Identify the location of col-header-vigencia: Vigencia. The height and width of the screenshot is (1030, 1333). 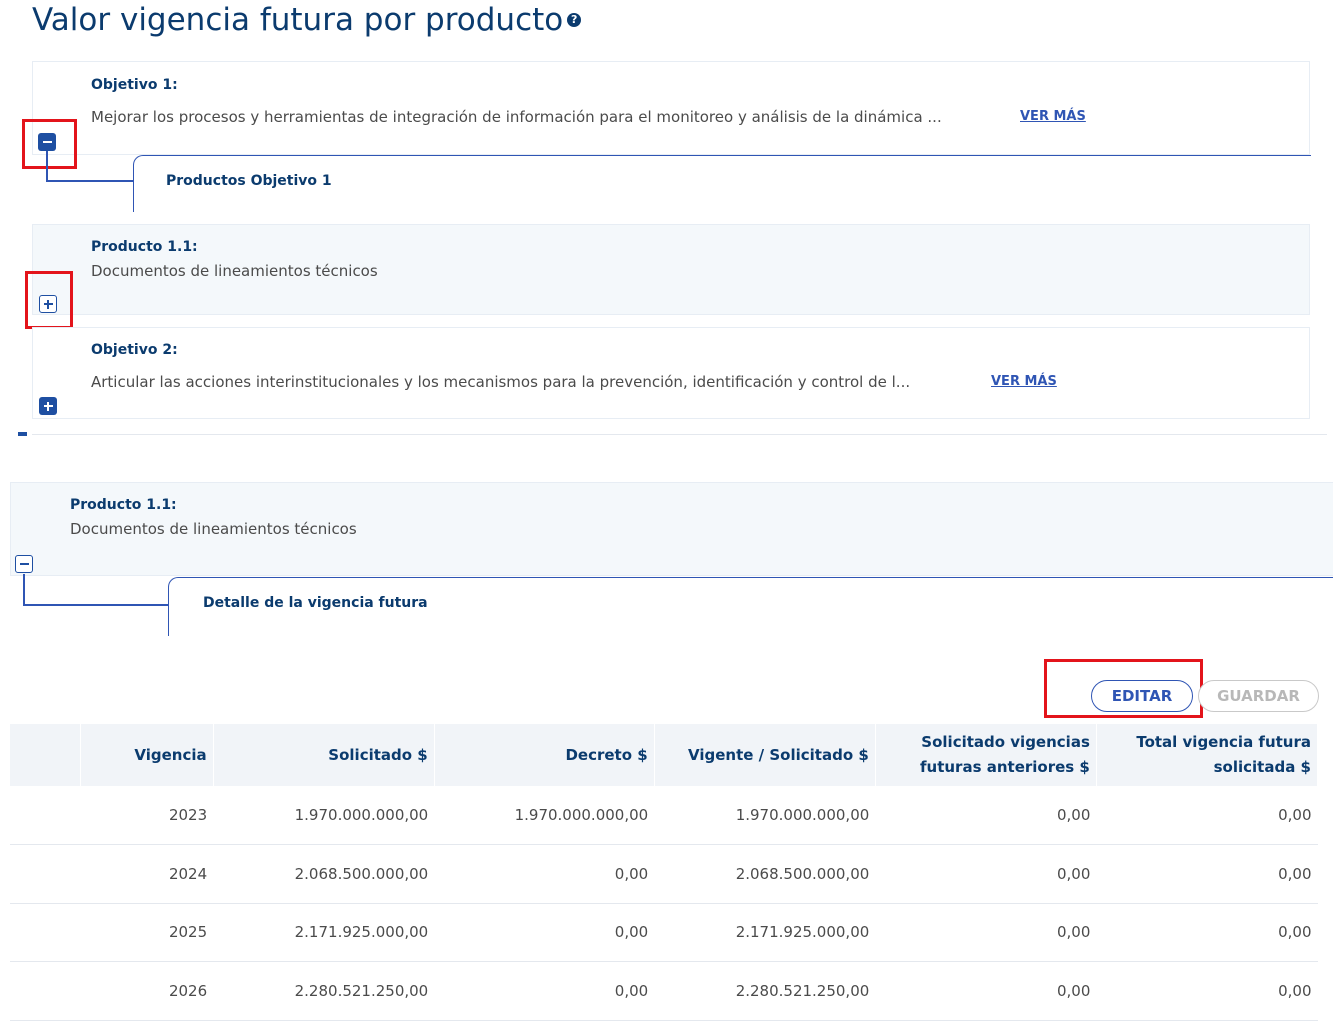
(147, 755).